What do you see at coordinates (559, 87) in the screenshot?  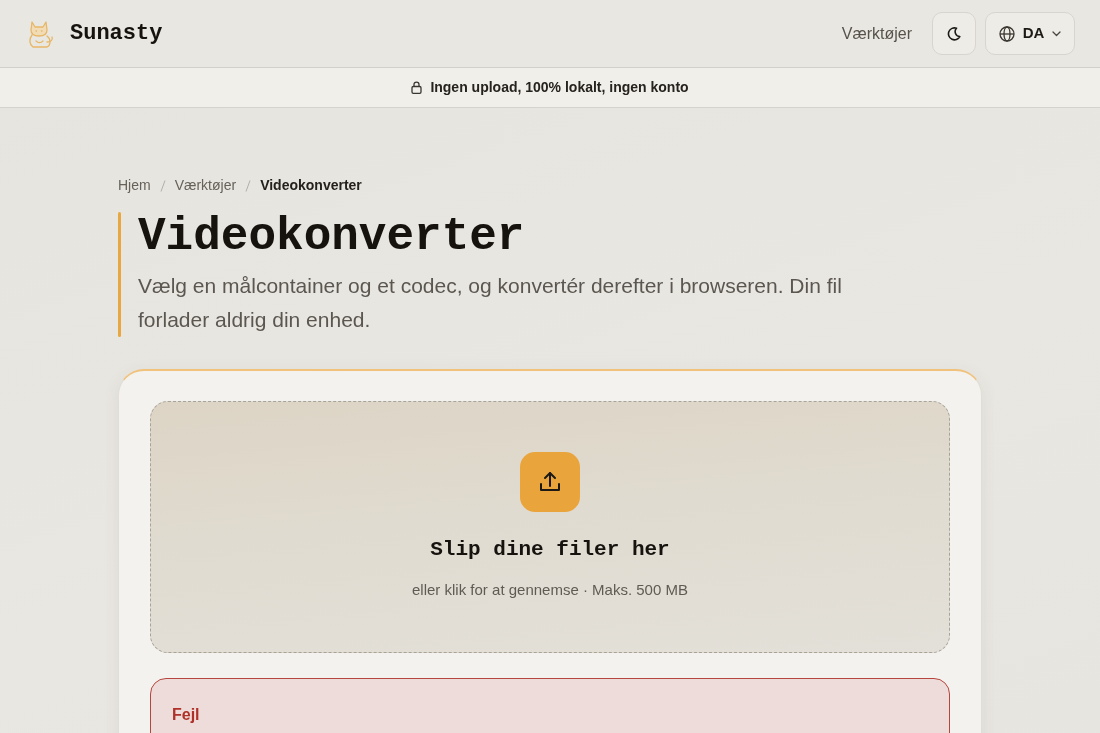 I see `notice-text: Ingen upload, 100% lokalt, ingen konto` at bounding box center [559, 87].